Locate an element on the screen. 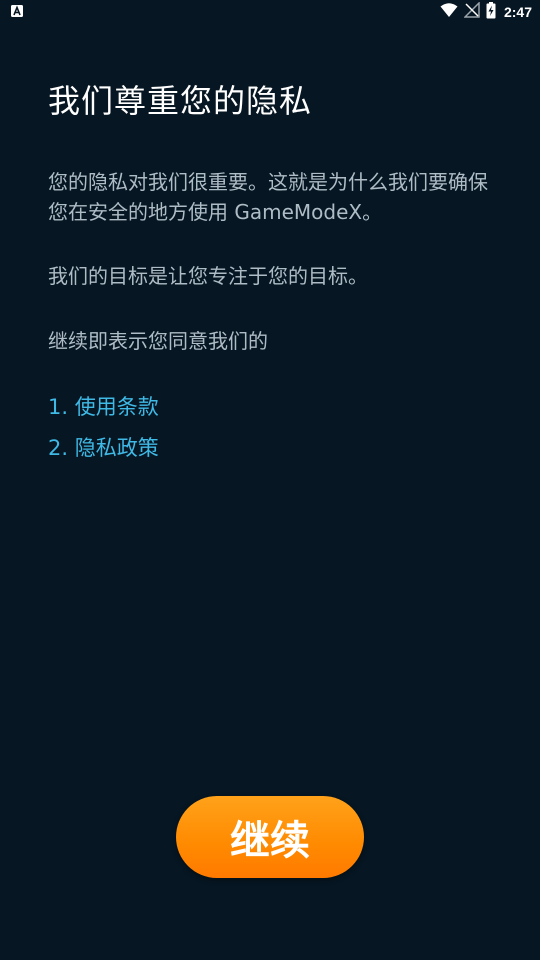  agreement-paragraph: 继续即表示您同意我们的 is located at coordinates (158, 341).